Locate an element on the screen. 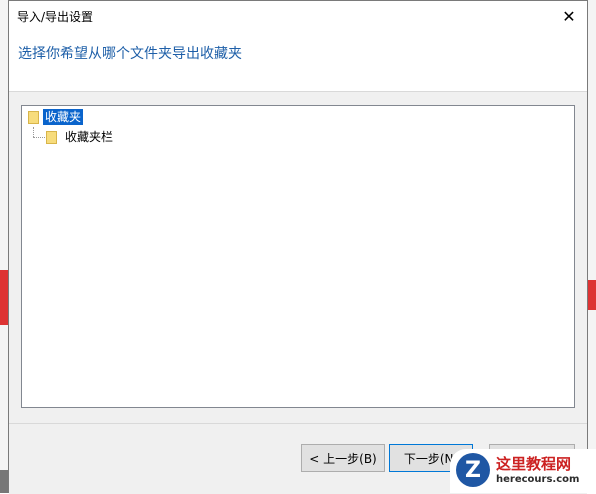 This screenshot has width=596, height=494. watermark-subtitle: herecours.com is located at coordinates (538, 479).